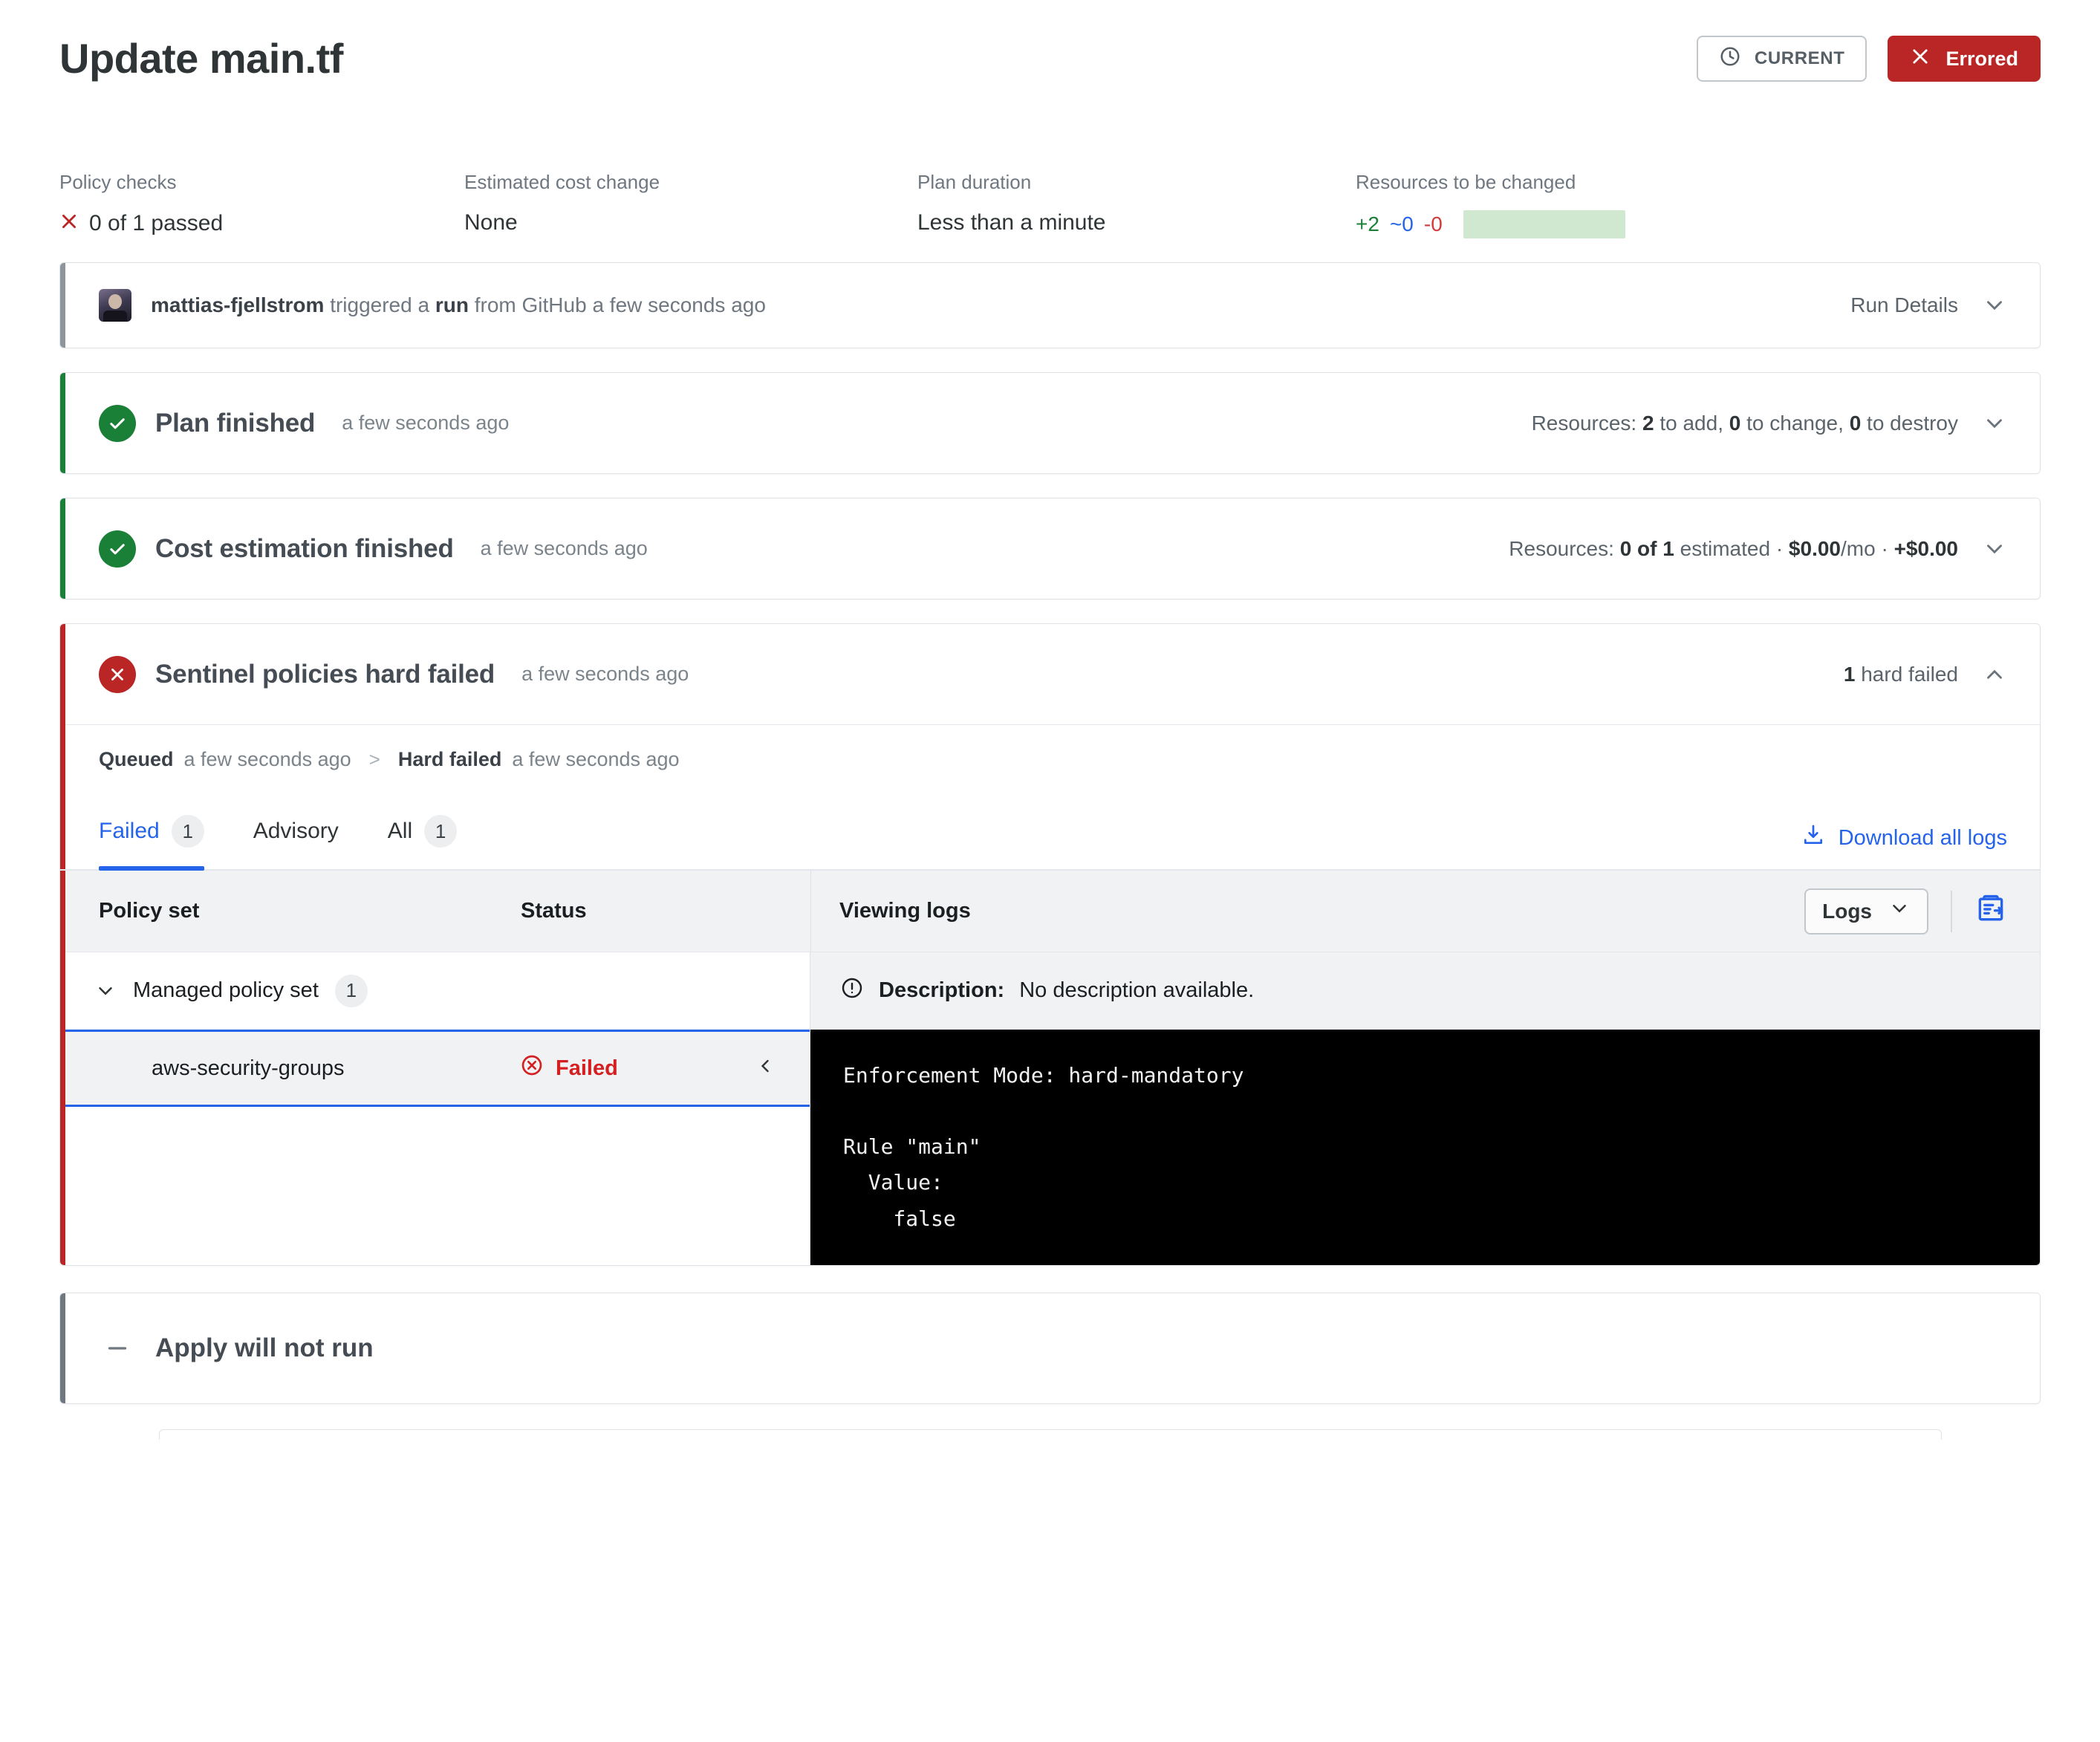 The image size is (2100, 1742). What do you see at coordinates (1912, 423) in the screenshot?
I see `plan-destroy-label: to destroy` at bounding box center [1912, 423].